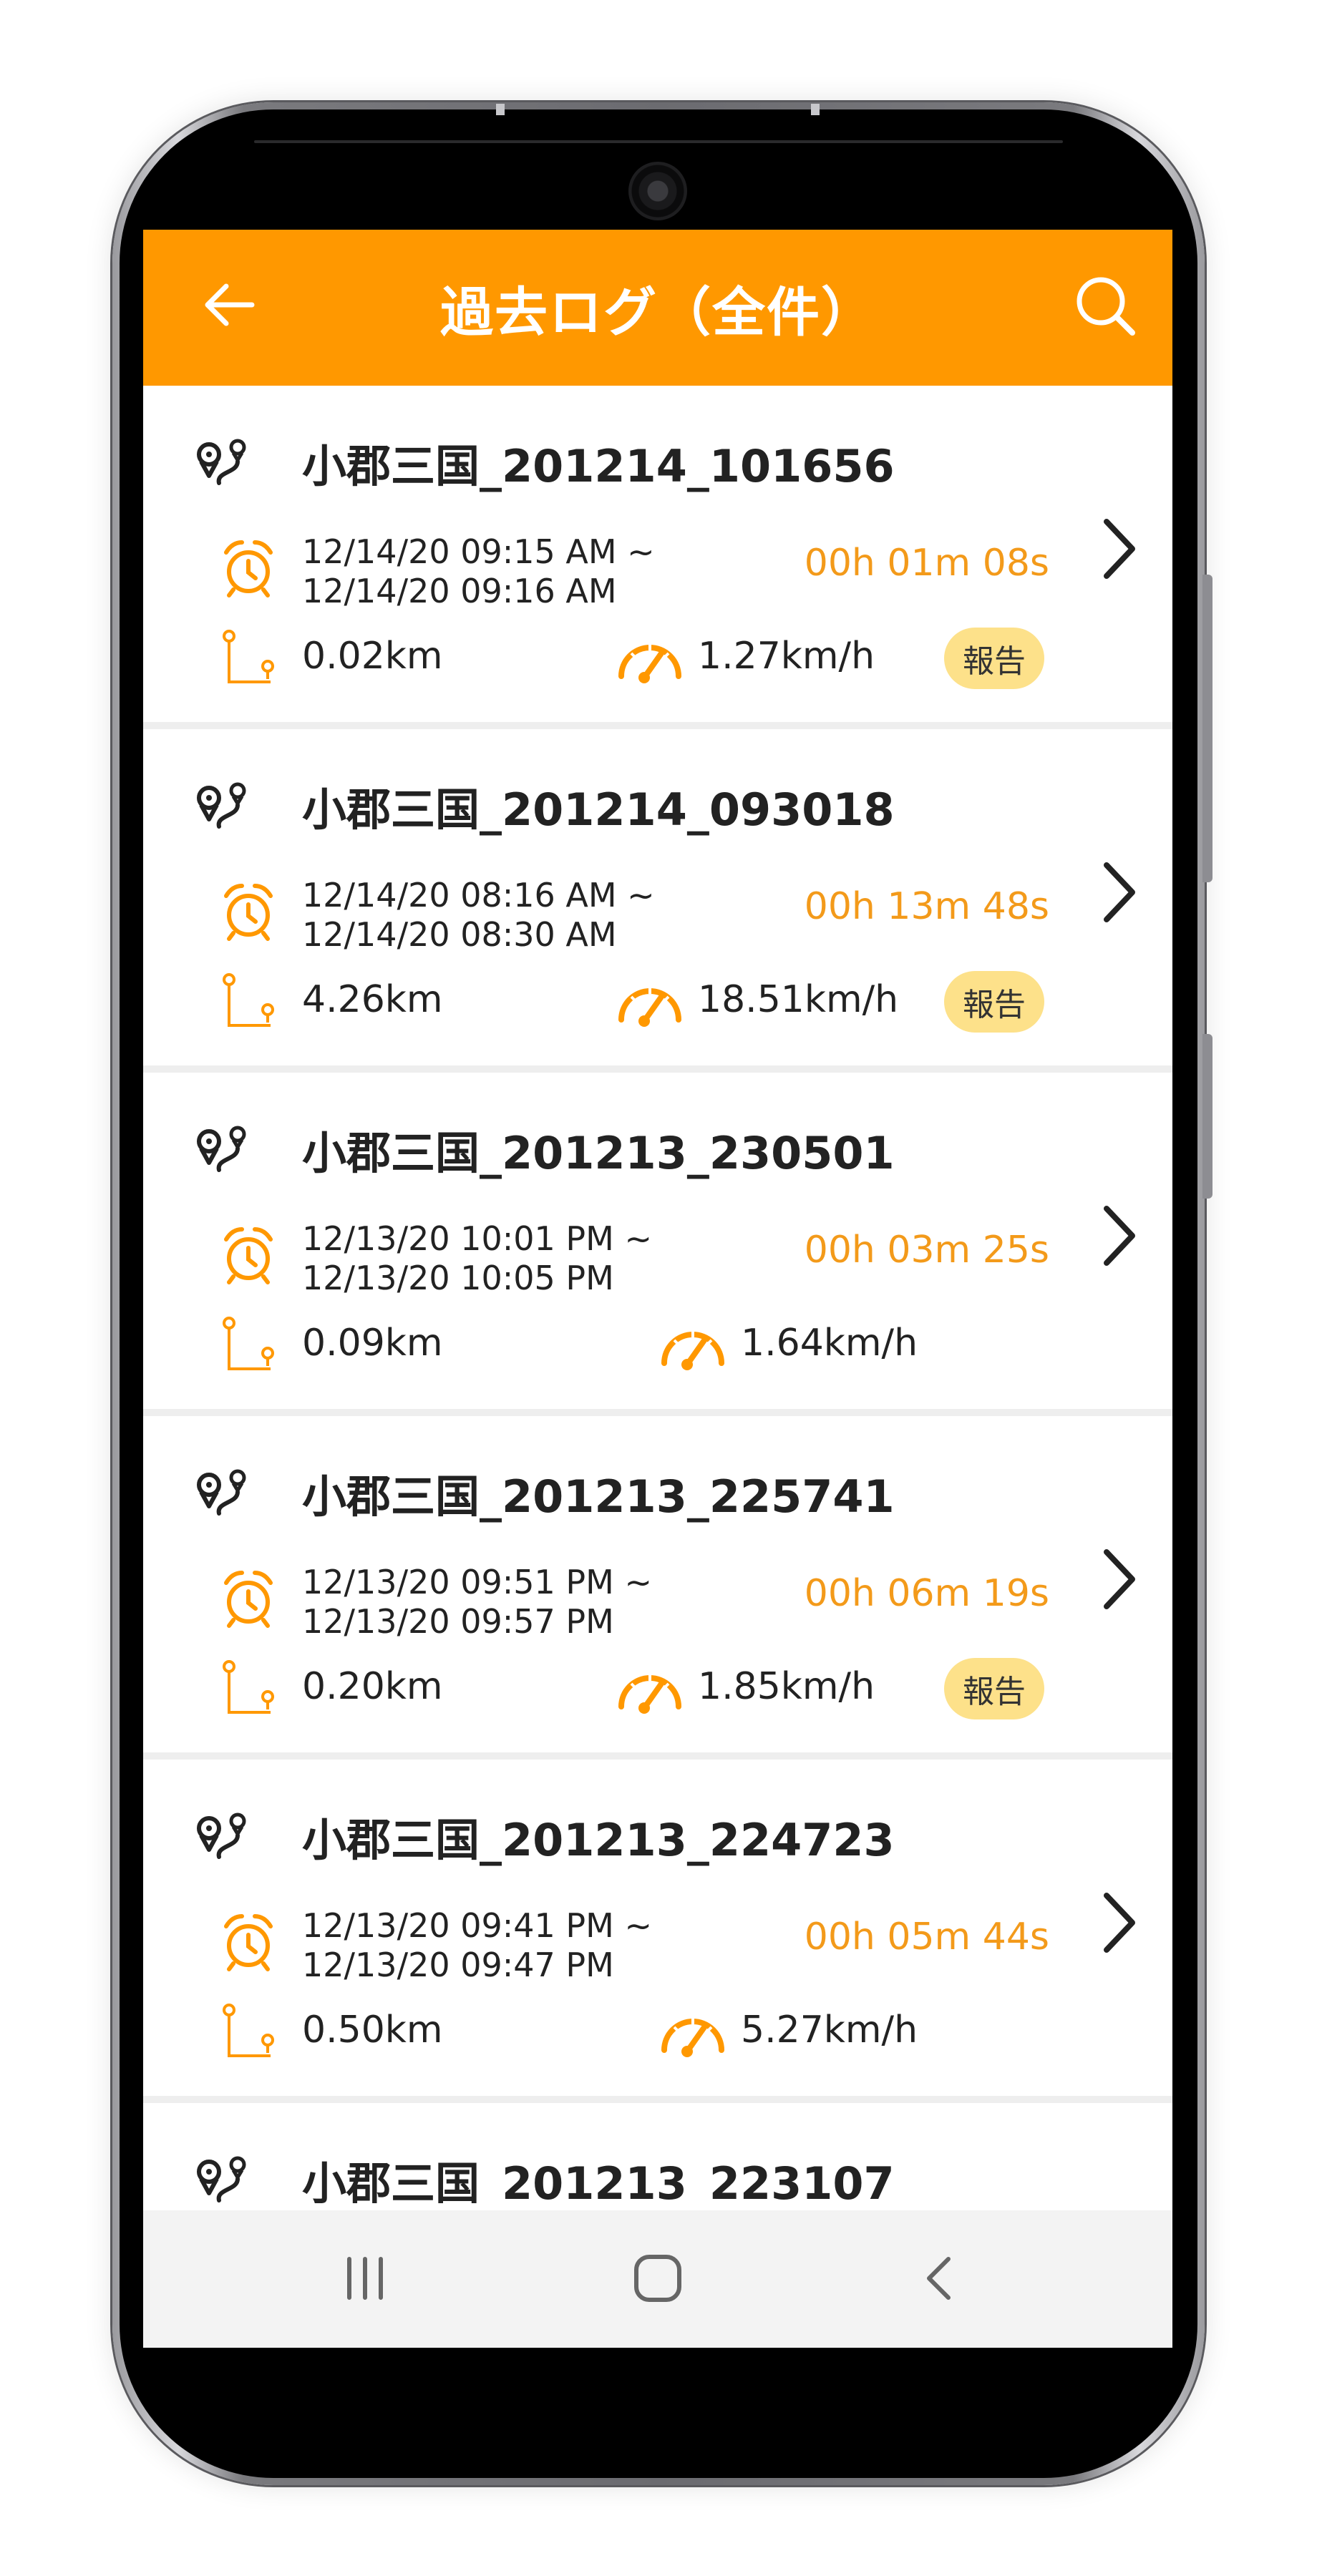 Image resolution: width=1317 pixels, height=2576 pixels. Describe the element at coordinates (598, 1840) in the screenshot. I see `log-title: 小郡三国_201213_224723` at that location.